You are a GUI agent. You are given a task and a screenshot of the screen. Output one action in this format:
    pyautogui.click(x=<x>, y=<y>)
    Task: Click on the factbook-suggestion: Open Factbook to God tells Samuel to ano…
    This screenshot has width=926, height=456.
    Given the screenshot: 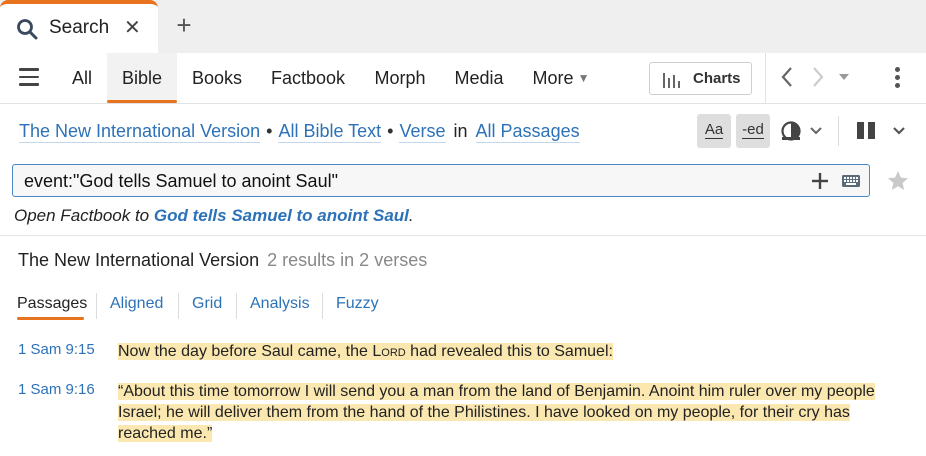 What is the action you would take?
    pyautogui.click(x=214, y=216)
    